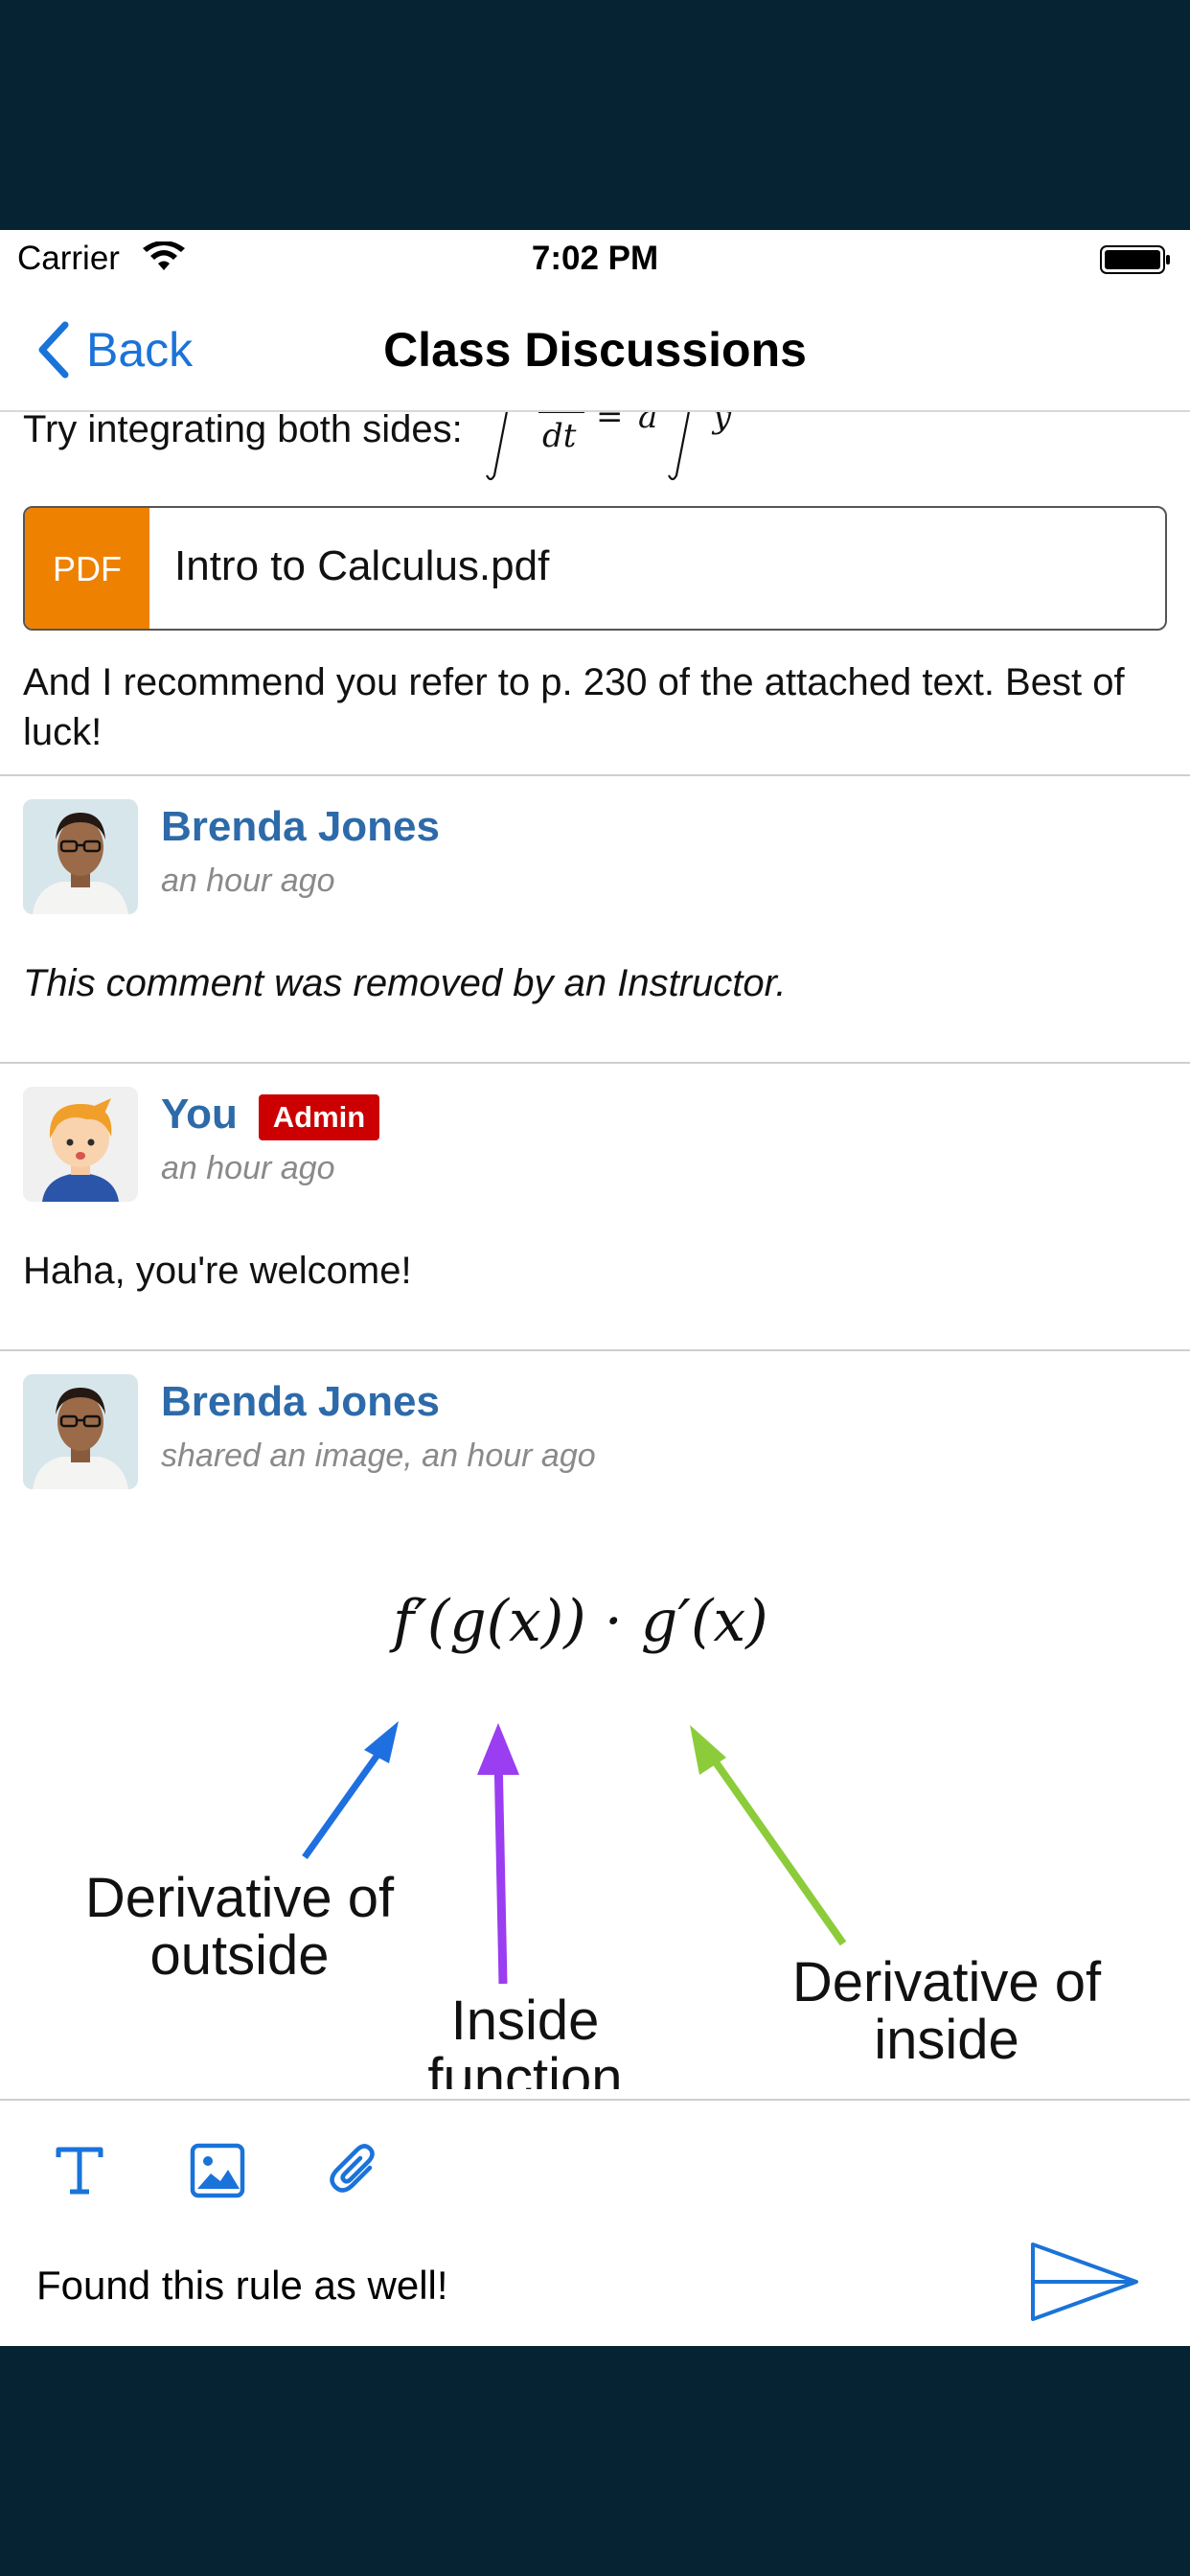 The width and height of the screenshot is (1190, 2576). What do you see at coordinates (1135, 259) in the screenshot?
I see `battery-icon` at bounding box center [1135, 259].